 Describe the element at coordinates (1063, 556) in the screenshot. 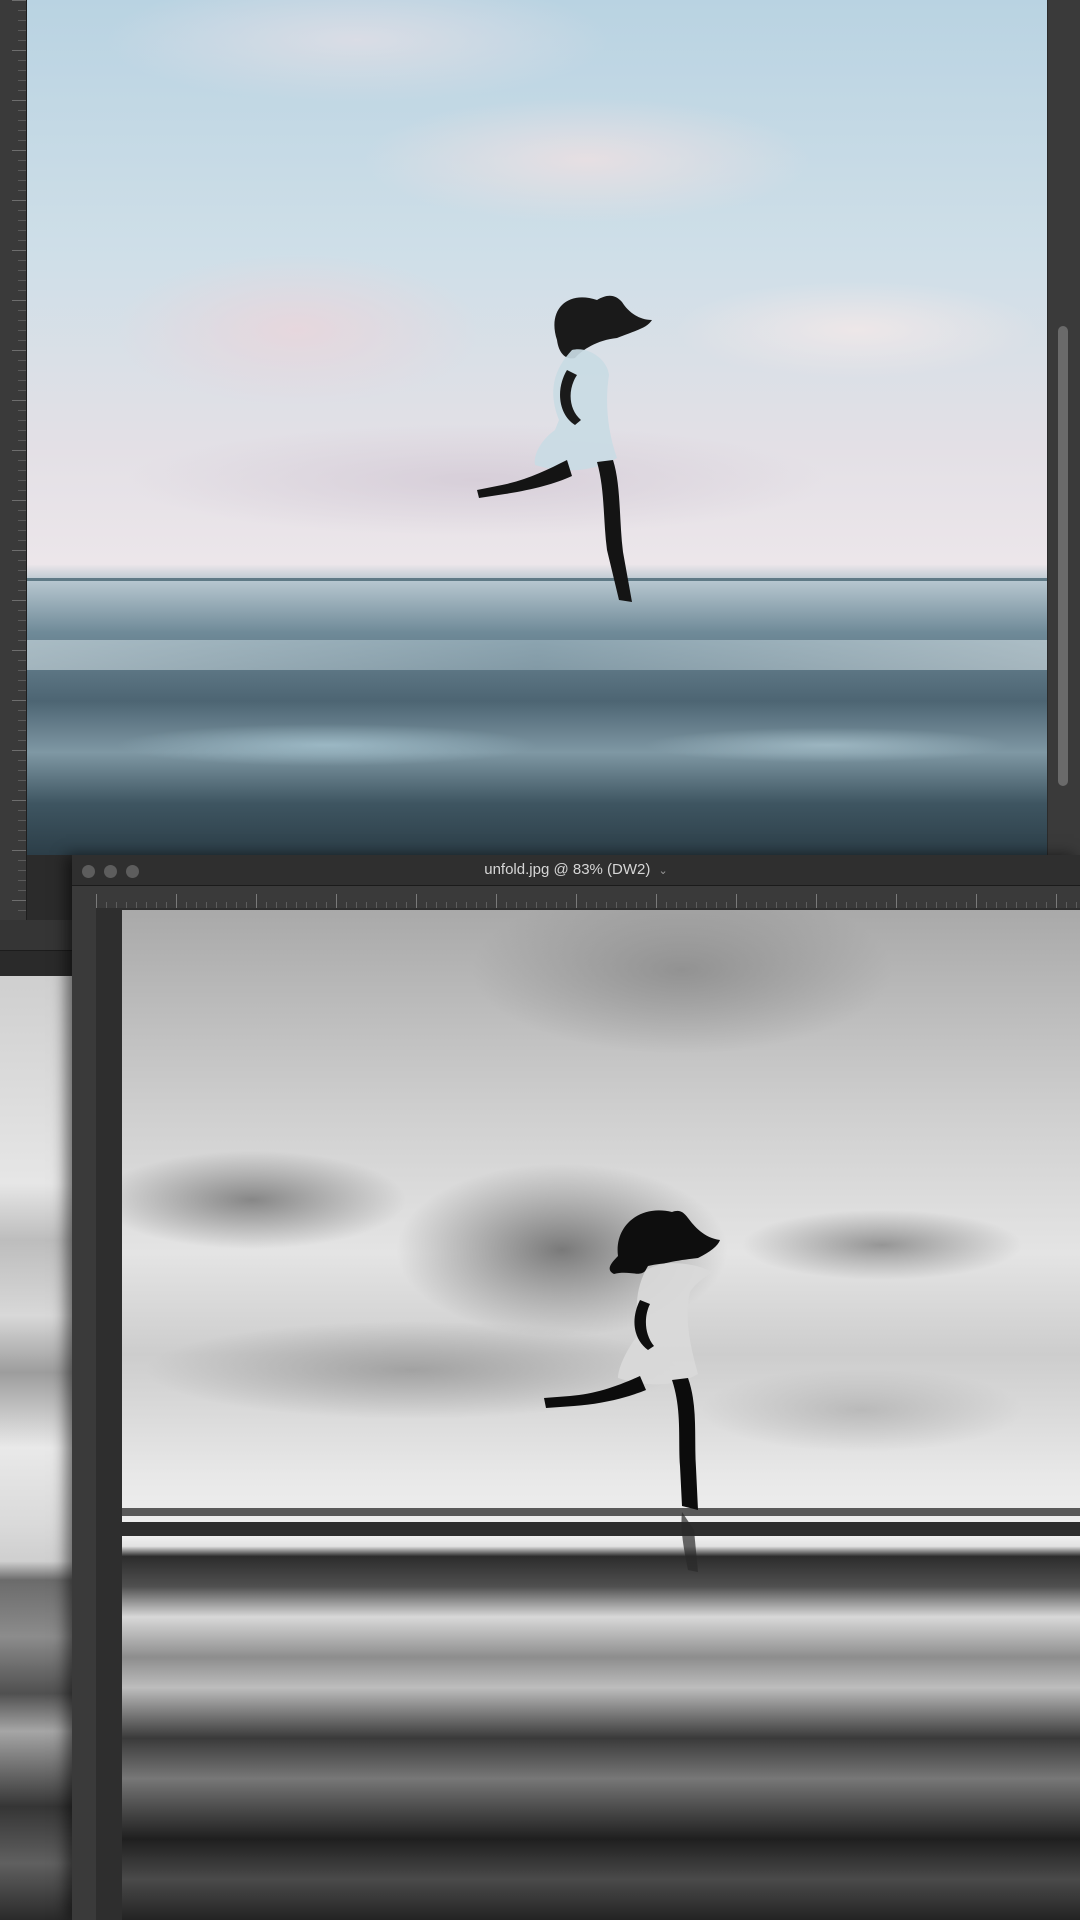

I see `vertical-scrollbar-thumb` at that location.